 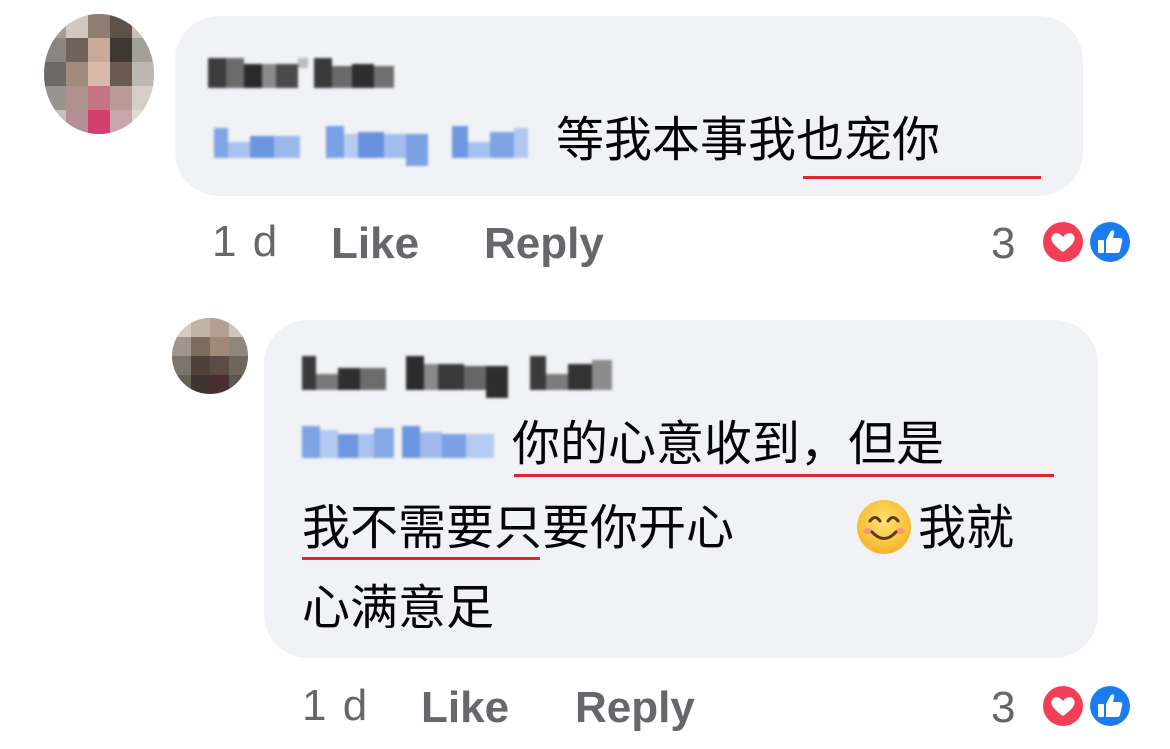 What do you see at coordinates (518, 528) in the screenshot?
I see `reply-text-line2: 我不需要只要你开心` at bounding box center [518, 528].